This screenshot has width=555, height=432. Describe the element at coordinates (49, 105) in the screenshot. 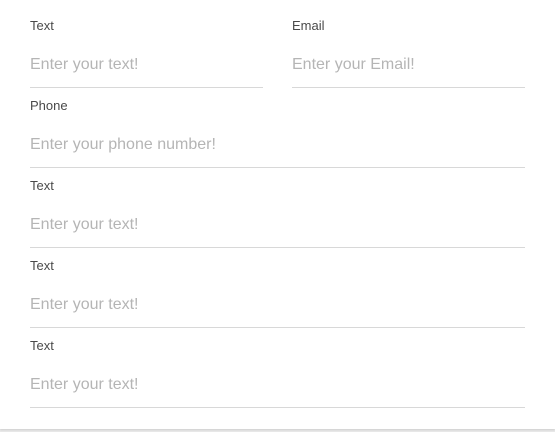

I see `phone-field-label: Phone` at that location.